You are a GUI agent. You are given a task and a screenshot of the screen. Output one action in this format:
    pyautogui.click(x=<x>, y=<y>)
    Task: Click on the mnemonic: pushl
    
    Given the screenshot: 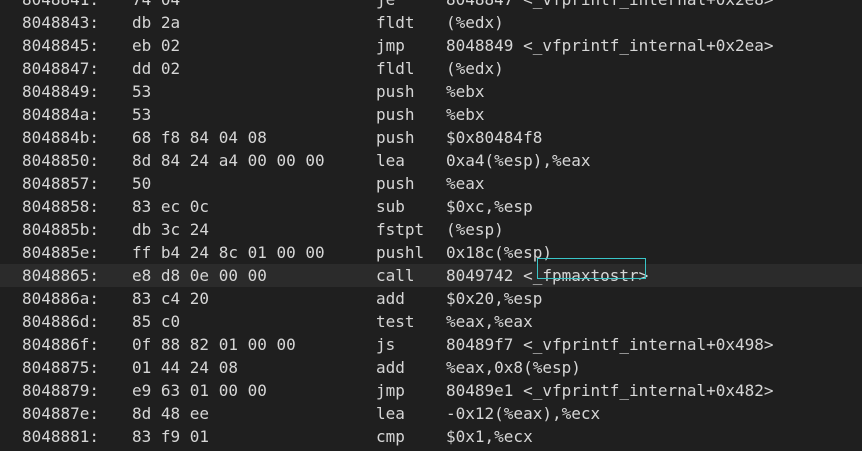 What is the action you would take?
    pyautogui.click(x=400, y=252)
    